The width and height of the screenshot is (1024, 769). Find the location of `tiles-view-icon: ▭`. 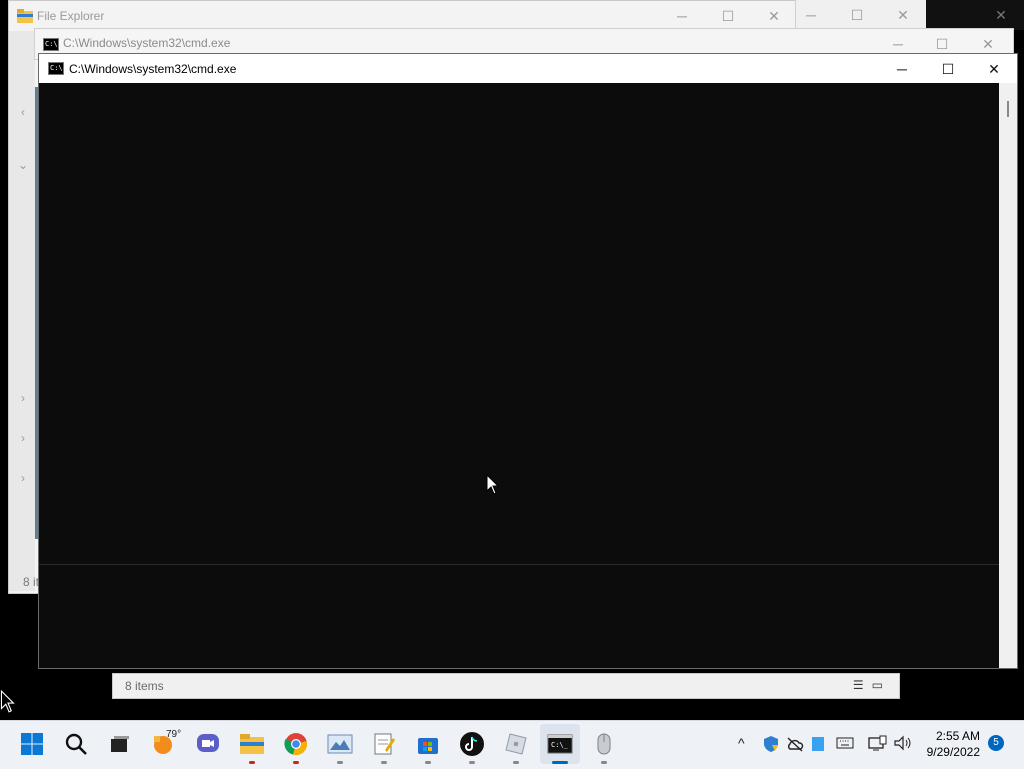

tiles-view-icon: ▭ is located at coordinates (881, 685).